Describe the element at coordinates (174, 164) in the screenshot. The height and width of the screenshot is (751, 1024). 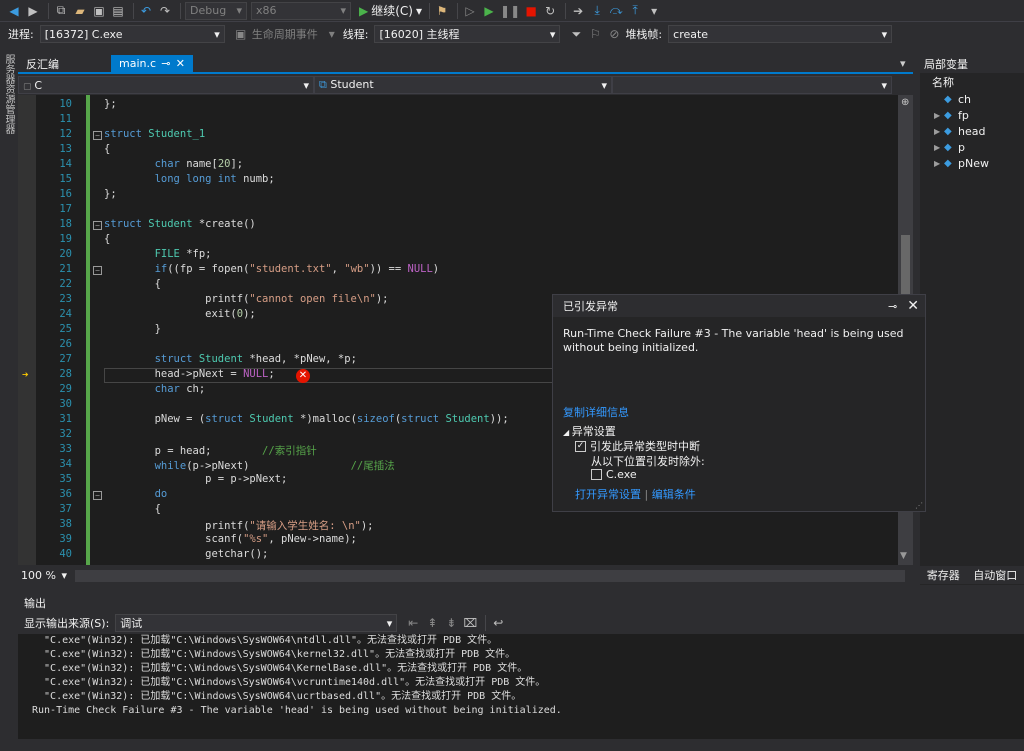
I see `code-line: char name[20];` at that location.